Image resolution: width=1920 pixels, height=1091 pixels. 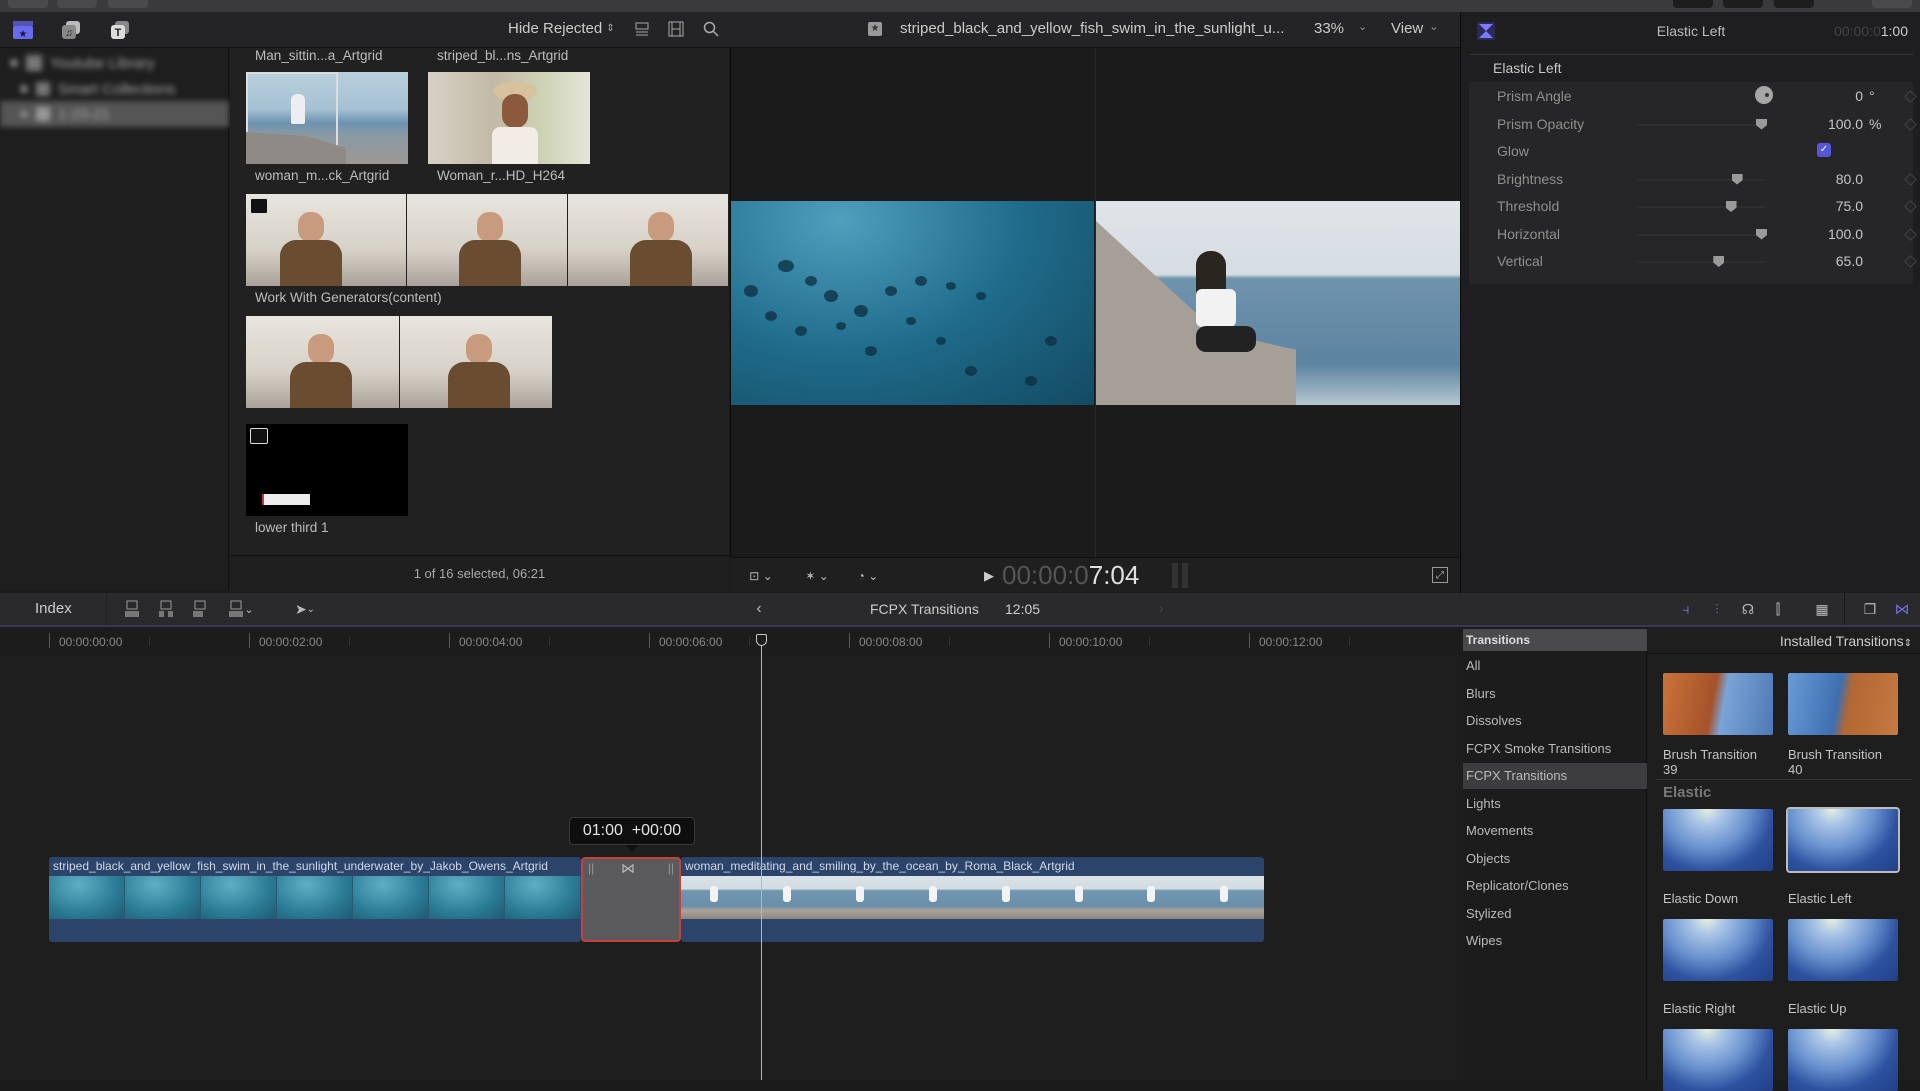 What do you see at coordinates (53, 609) in the screenshot?
I see `index-button: Index` at bounding box center [53, 609].